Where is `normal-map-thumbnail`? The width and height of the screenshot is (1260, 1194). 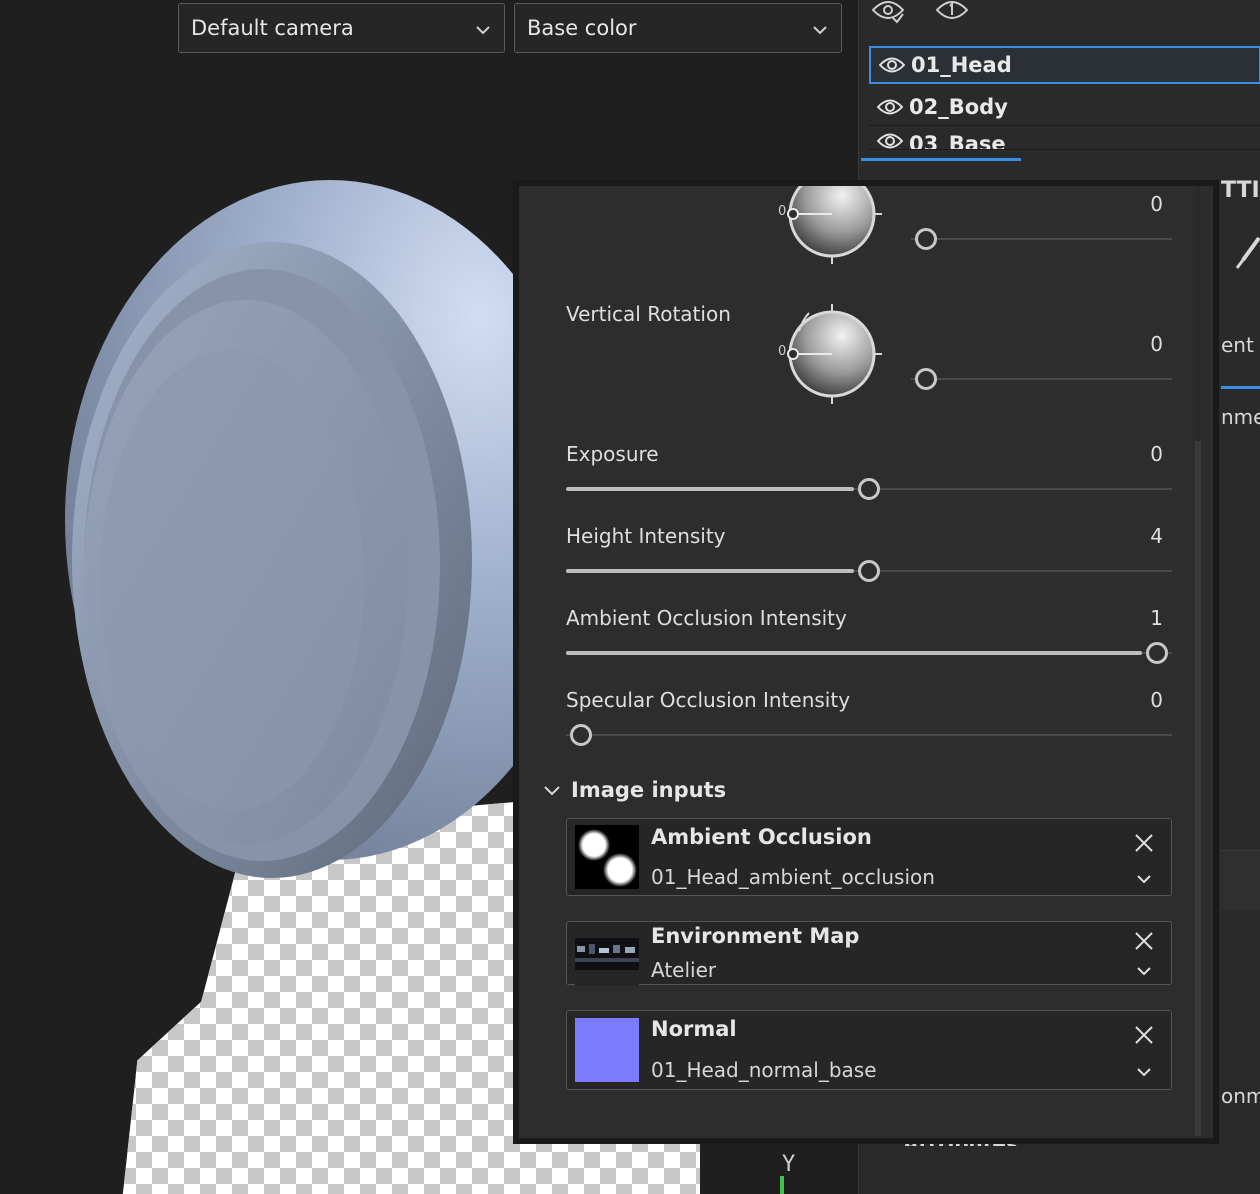 normal-map-thumbnail is located at coordinates (607, 1050).